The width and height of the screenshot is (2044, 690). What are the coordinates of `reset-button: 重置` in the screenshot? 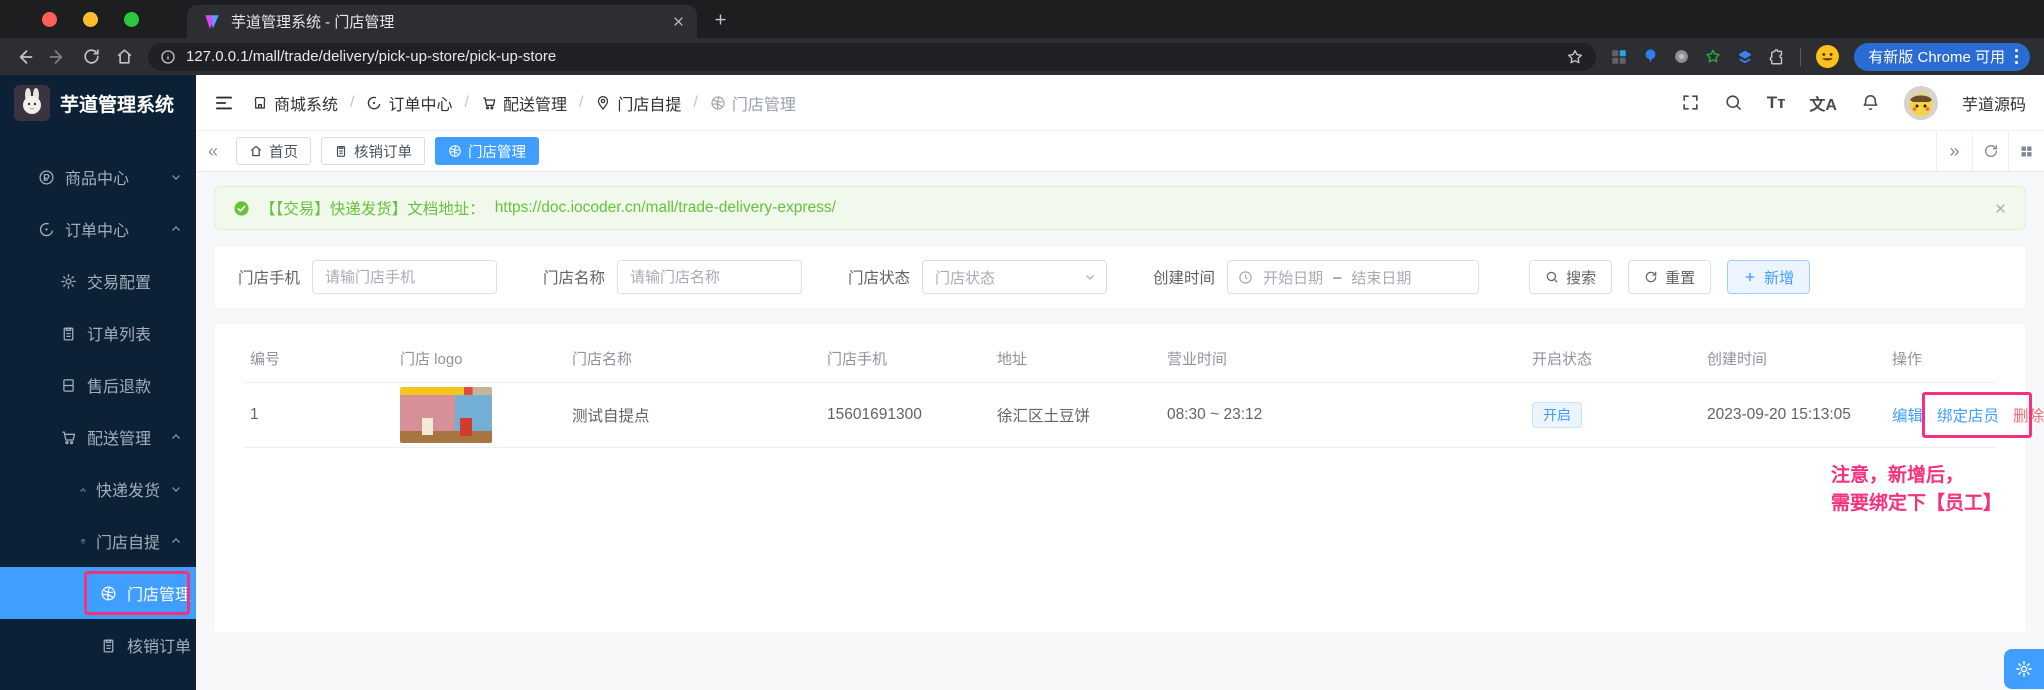 It's located at (1670, 277).